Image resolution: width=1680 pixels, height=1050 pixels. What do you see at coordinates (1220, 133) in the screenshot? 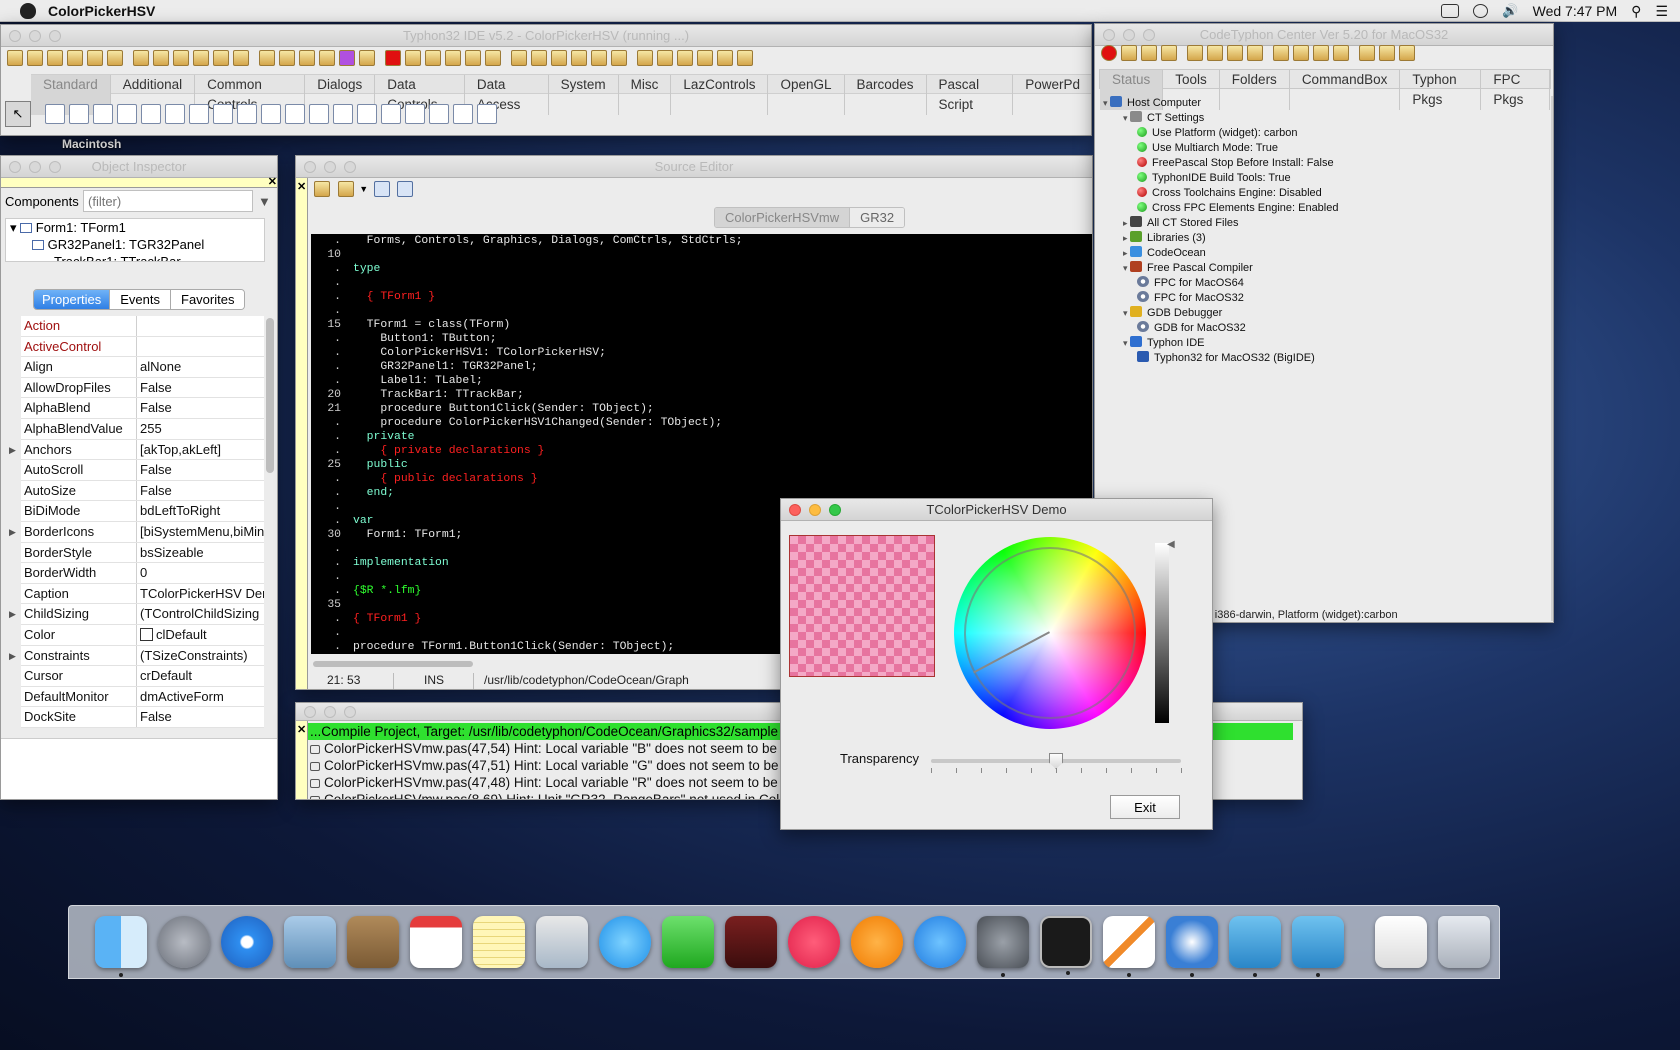
I see `ctc-tree-item: Use Platform (widget): carbon` at bounding box center [1220, 133].